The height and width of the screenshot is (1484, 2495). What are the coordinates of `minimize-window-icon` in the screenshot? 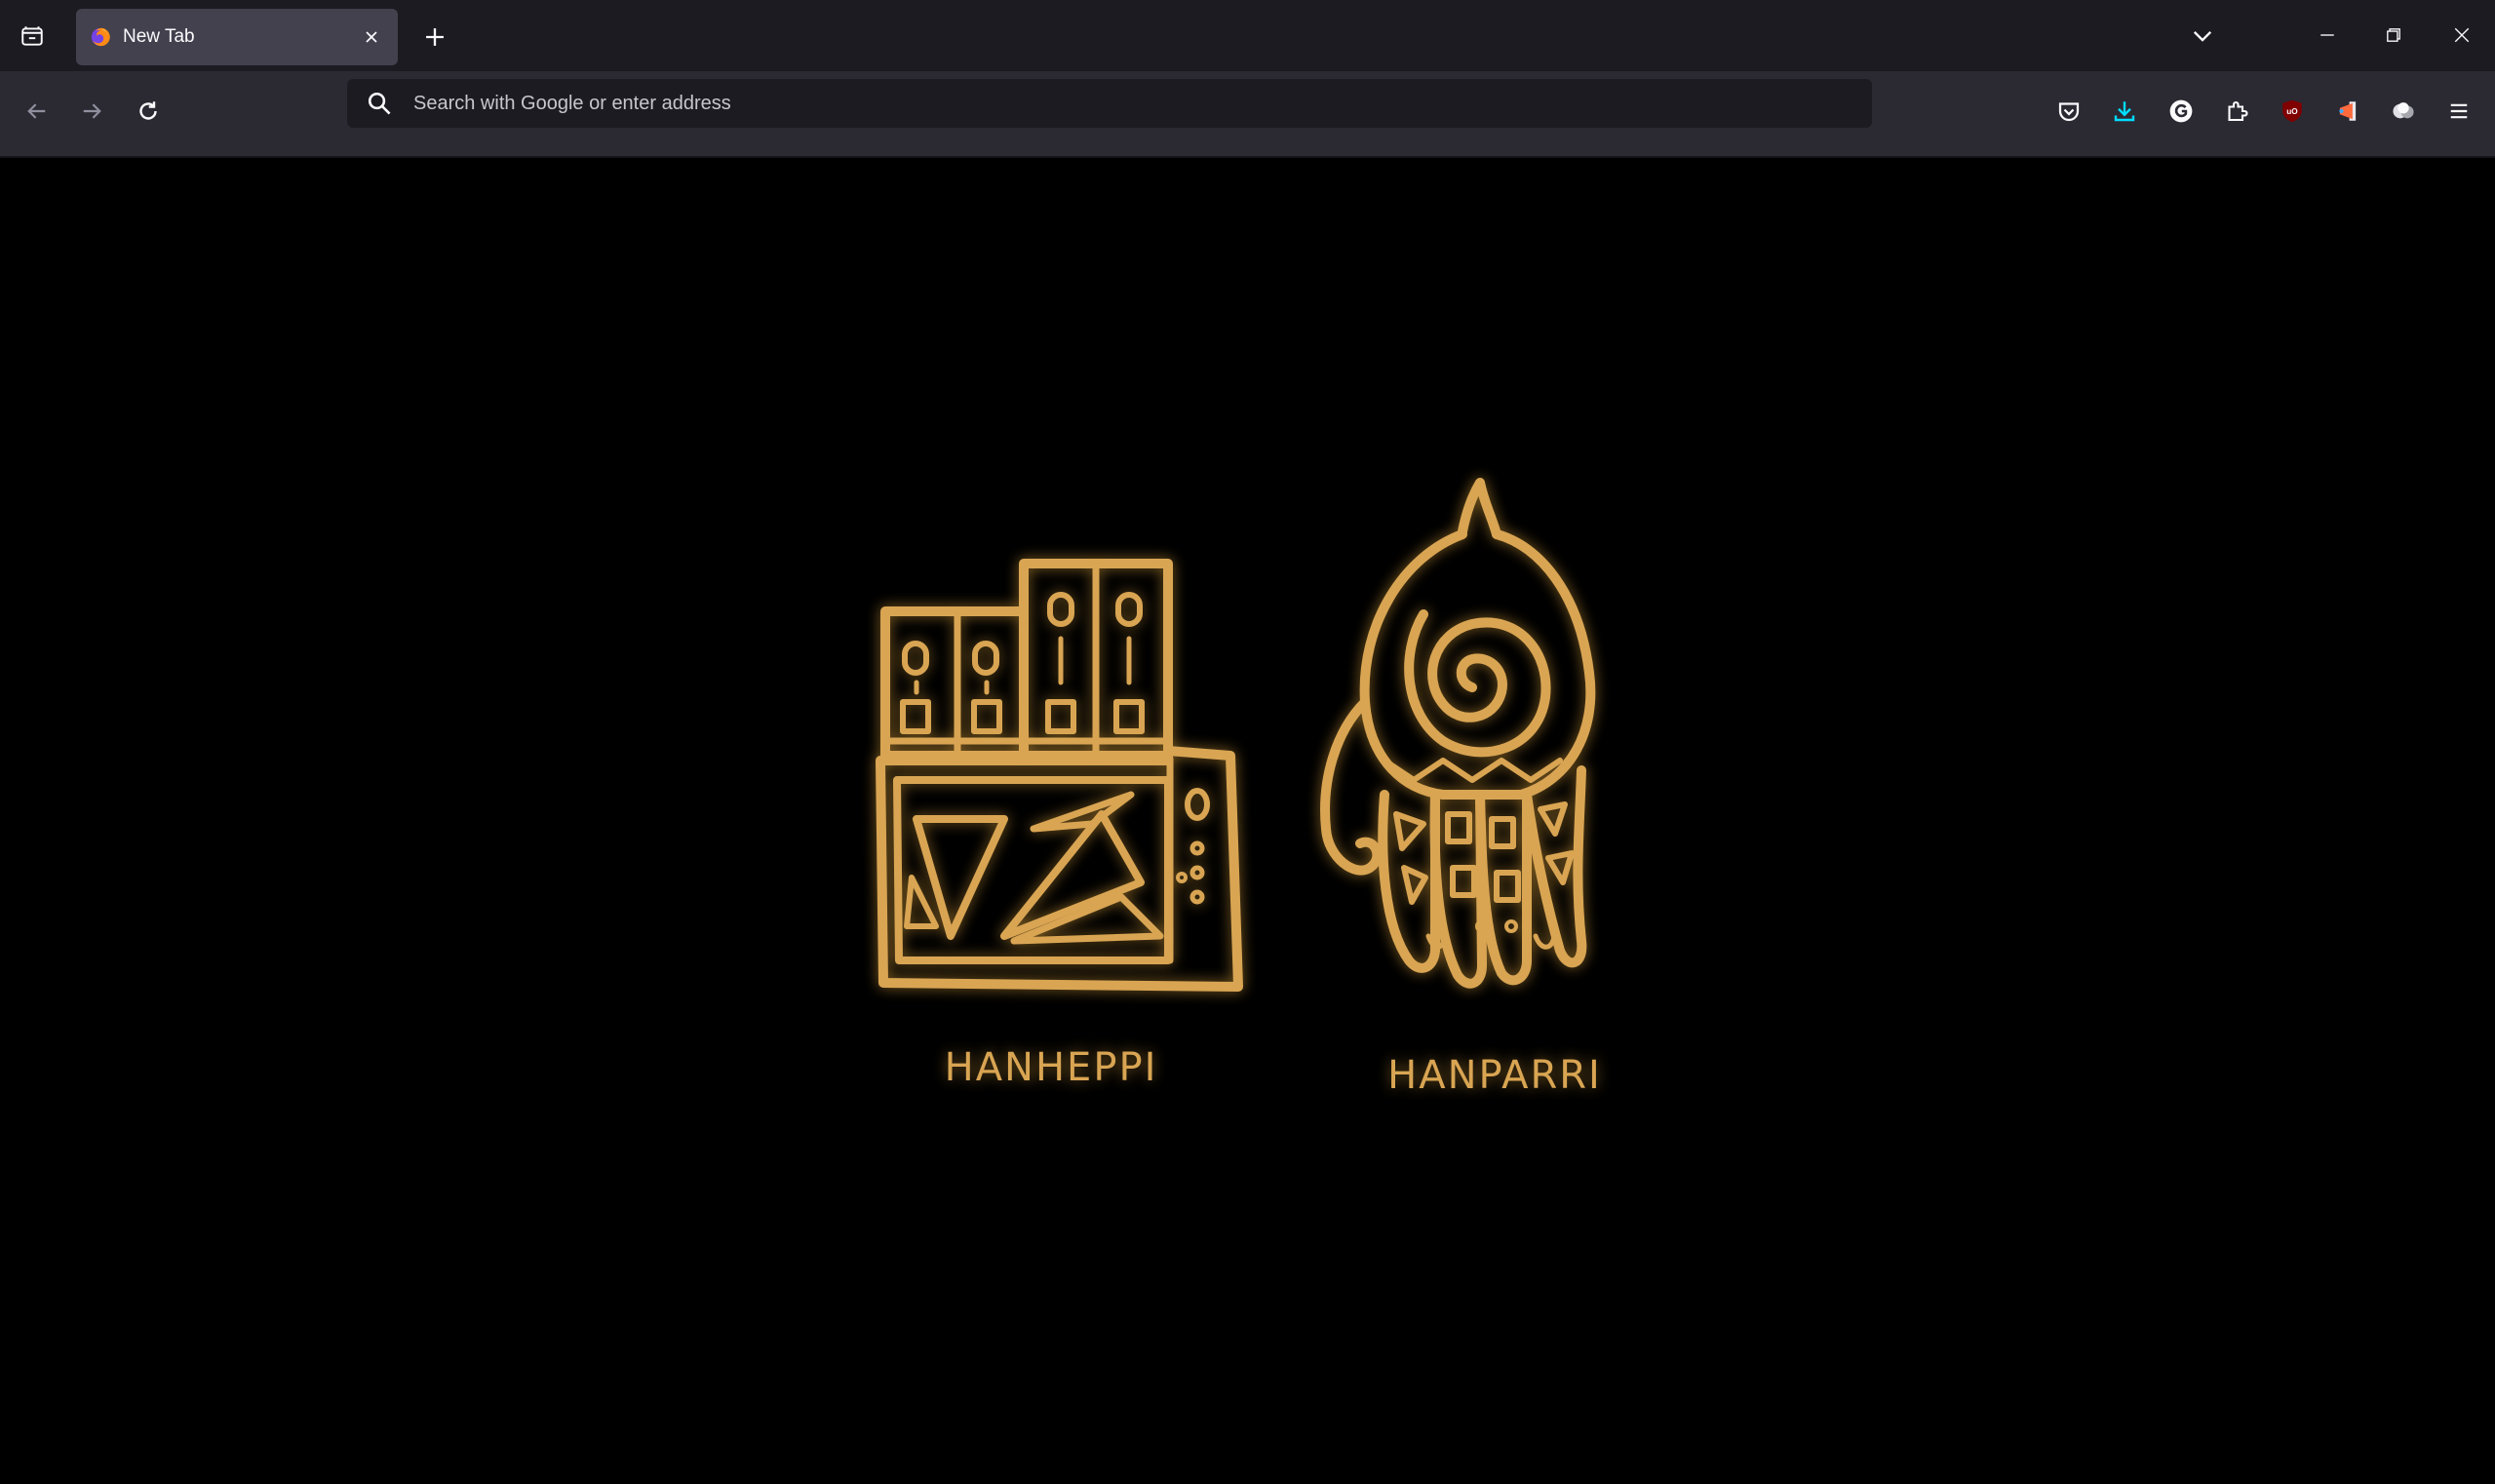 It's located at (2327, 35).